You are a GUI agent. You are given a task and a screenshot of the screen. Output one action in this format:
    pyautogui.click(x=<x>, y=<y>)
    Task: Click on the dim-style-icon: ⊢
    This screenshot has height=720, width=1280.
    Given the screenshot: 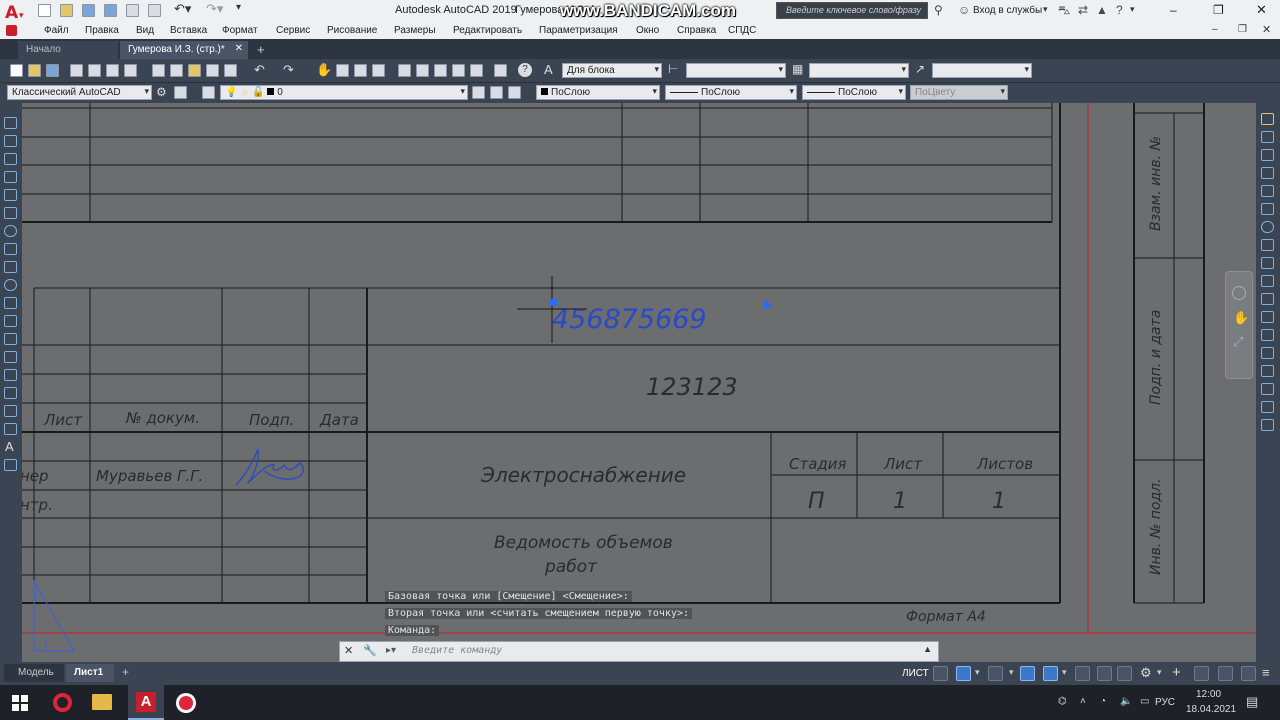 What is the action you would take?
    pyautogui.click(x=673, y=69)
    